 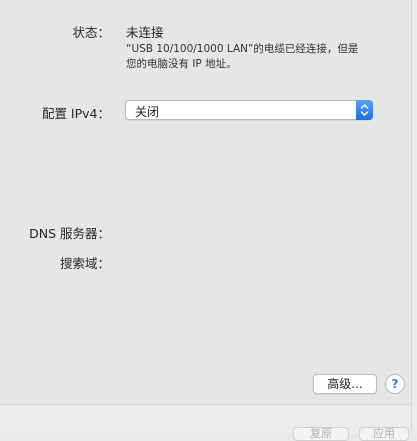 I want to click on configure-ipv4-select: 关闭, so click(x=249, y=110).